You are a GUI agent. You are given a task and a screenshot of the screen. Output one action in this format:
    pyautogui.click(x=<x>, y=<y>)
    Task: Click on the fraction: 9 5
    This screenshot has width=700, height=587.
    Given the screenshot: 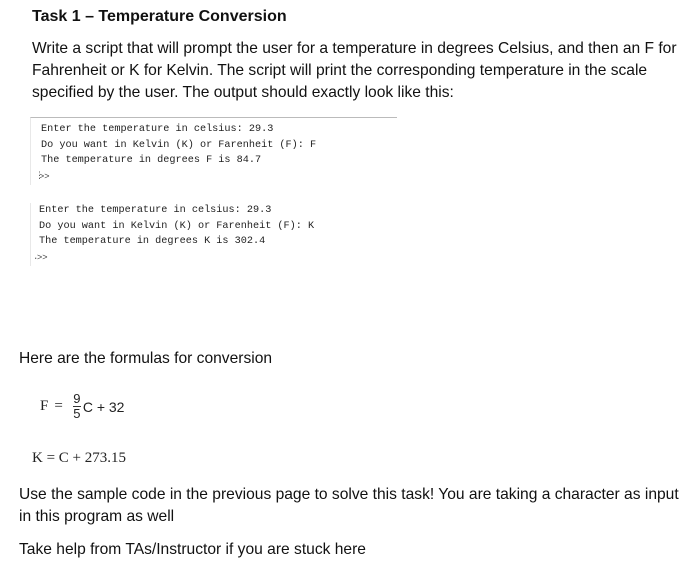 What is the action you would take?
    pyautogui.click(x=76, y=406)
    